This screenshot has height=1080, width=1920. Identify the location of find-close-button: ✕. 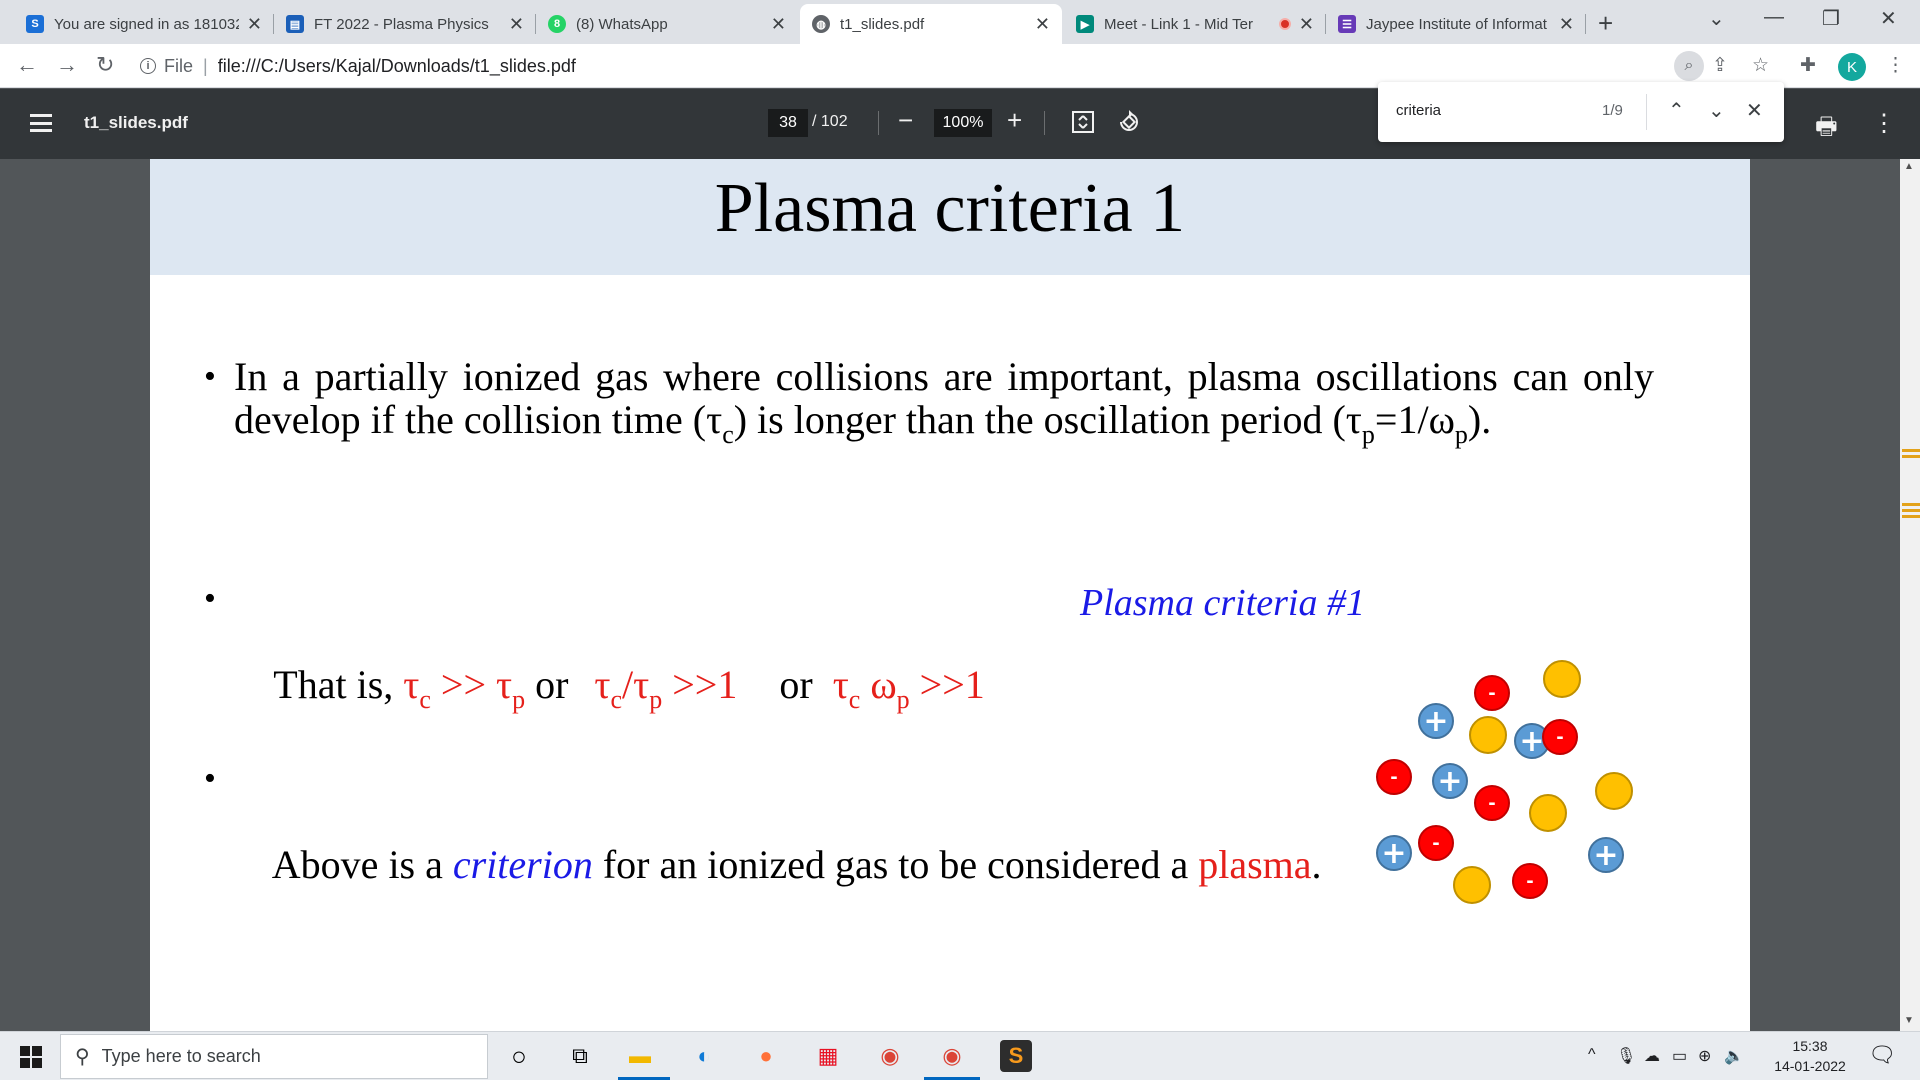
(1754, 110).